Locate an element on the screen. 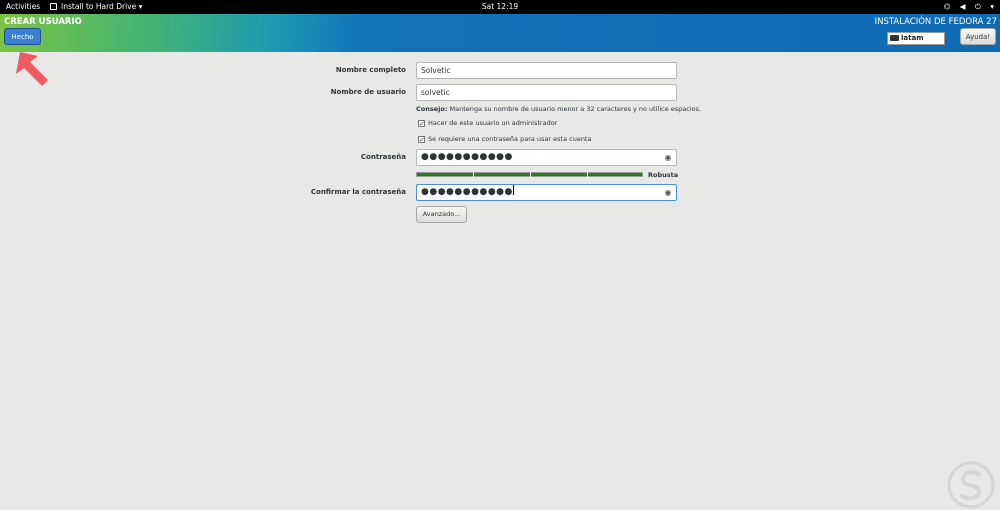 The image size is (1000, 510). chevron-down-icon: ▾ is located at coordinates (992, 6).